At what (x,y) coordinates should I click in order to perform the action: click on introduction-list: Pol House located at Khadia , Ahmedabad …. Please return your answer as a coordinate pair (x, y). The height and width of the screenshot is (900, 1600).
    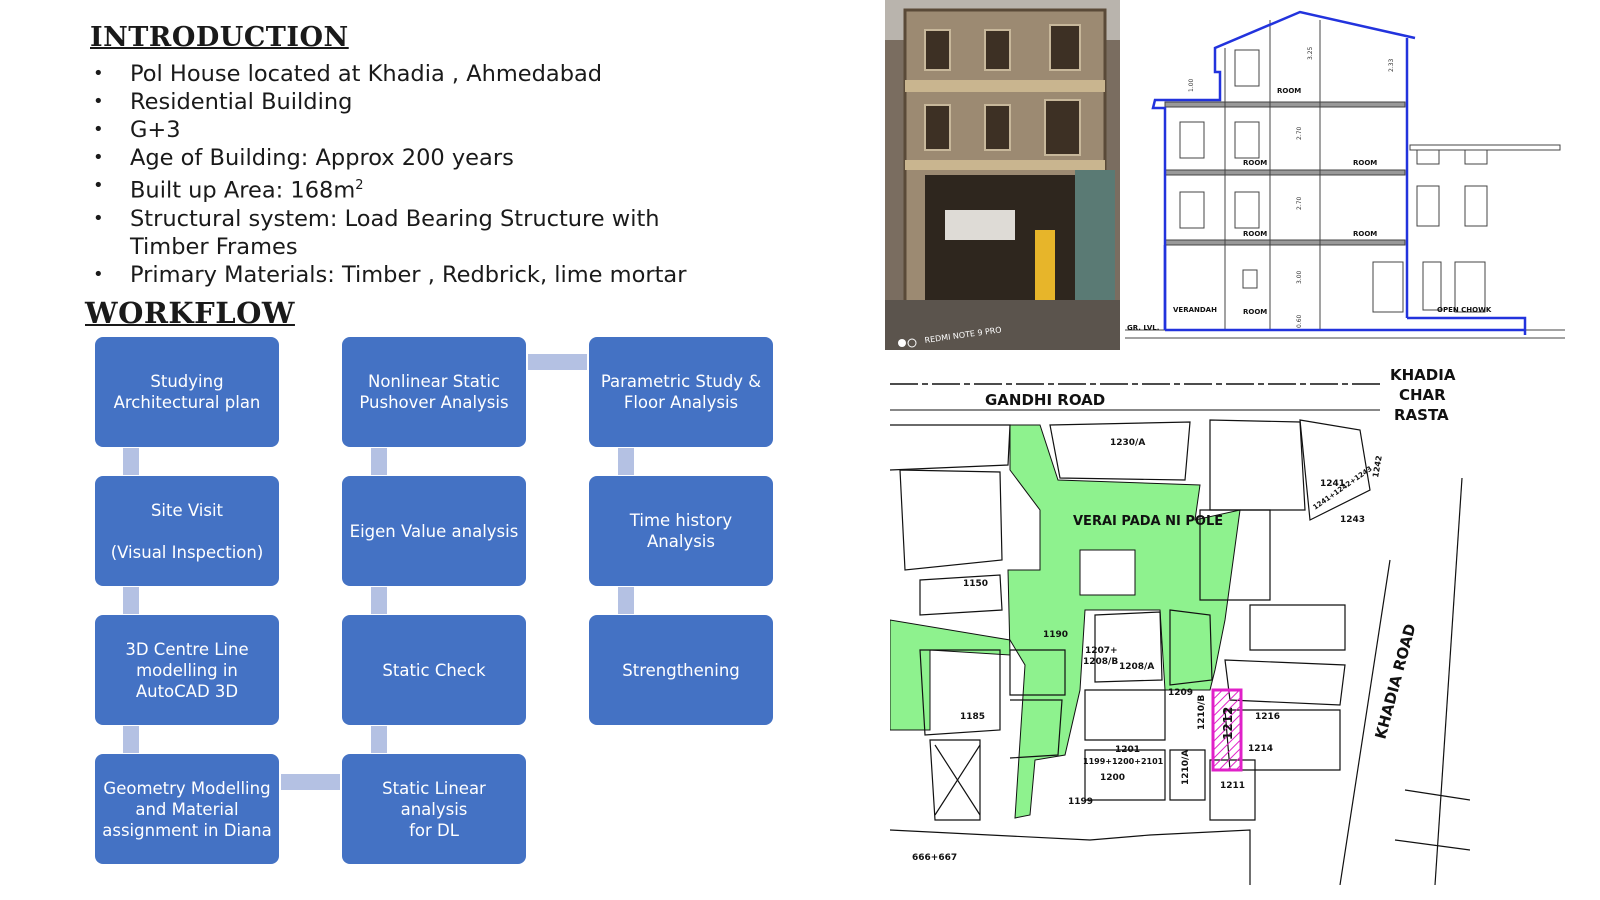
    Looking at the image, I should click on (410, 174).